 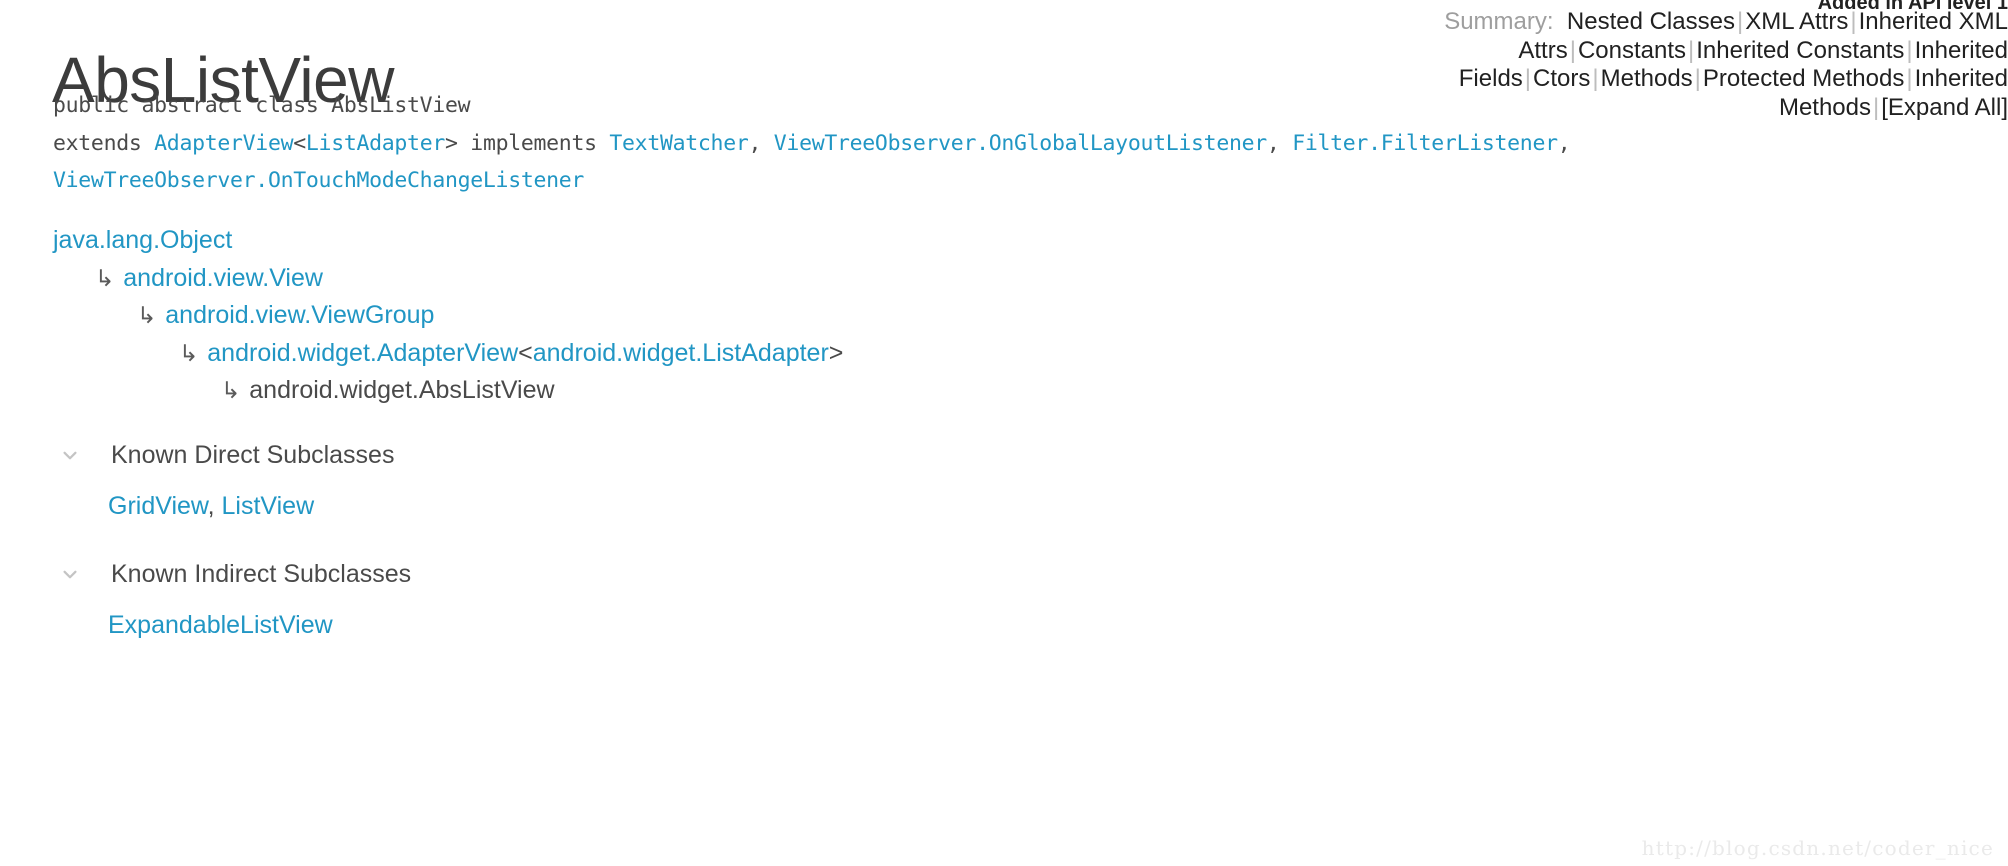 I want to click on superclass-link-adapterview: AdapterView, so click(x=223, y=143).